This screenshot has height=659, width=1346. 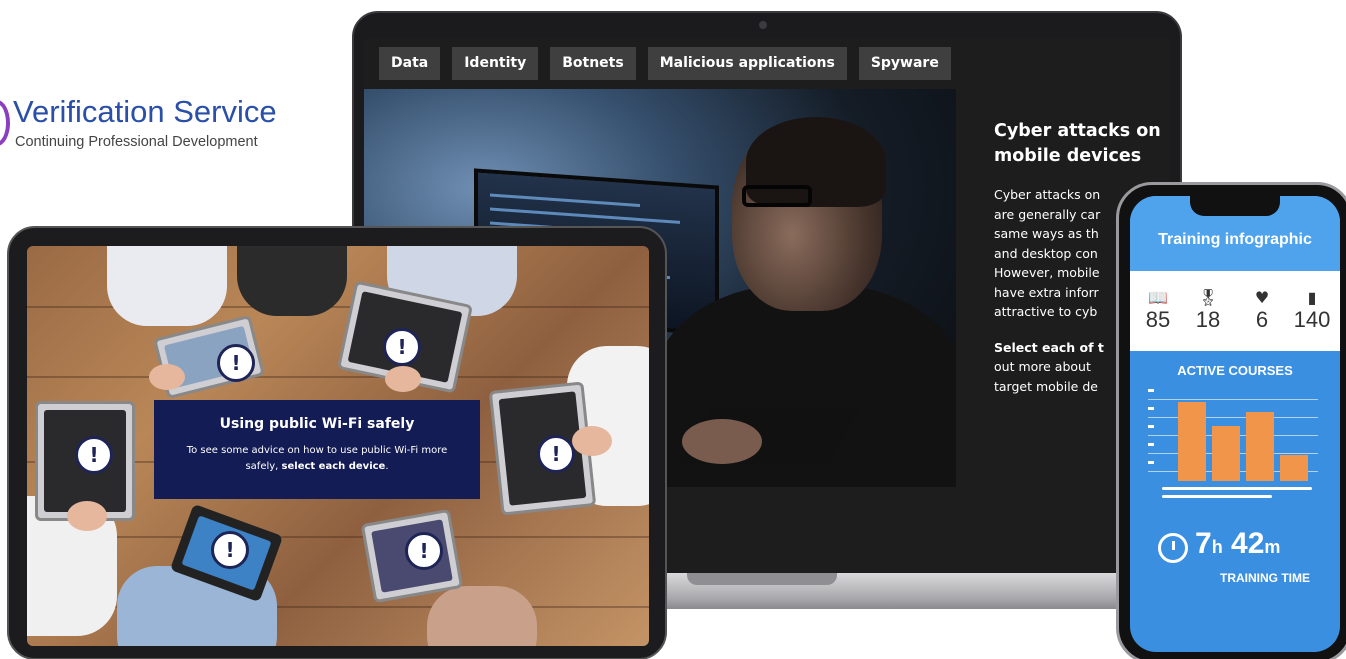 What do you see at coordinates (1262, 319) in the screenshot?
I see `stat-value: 6` at bounding box center [1262, 319].